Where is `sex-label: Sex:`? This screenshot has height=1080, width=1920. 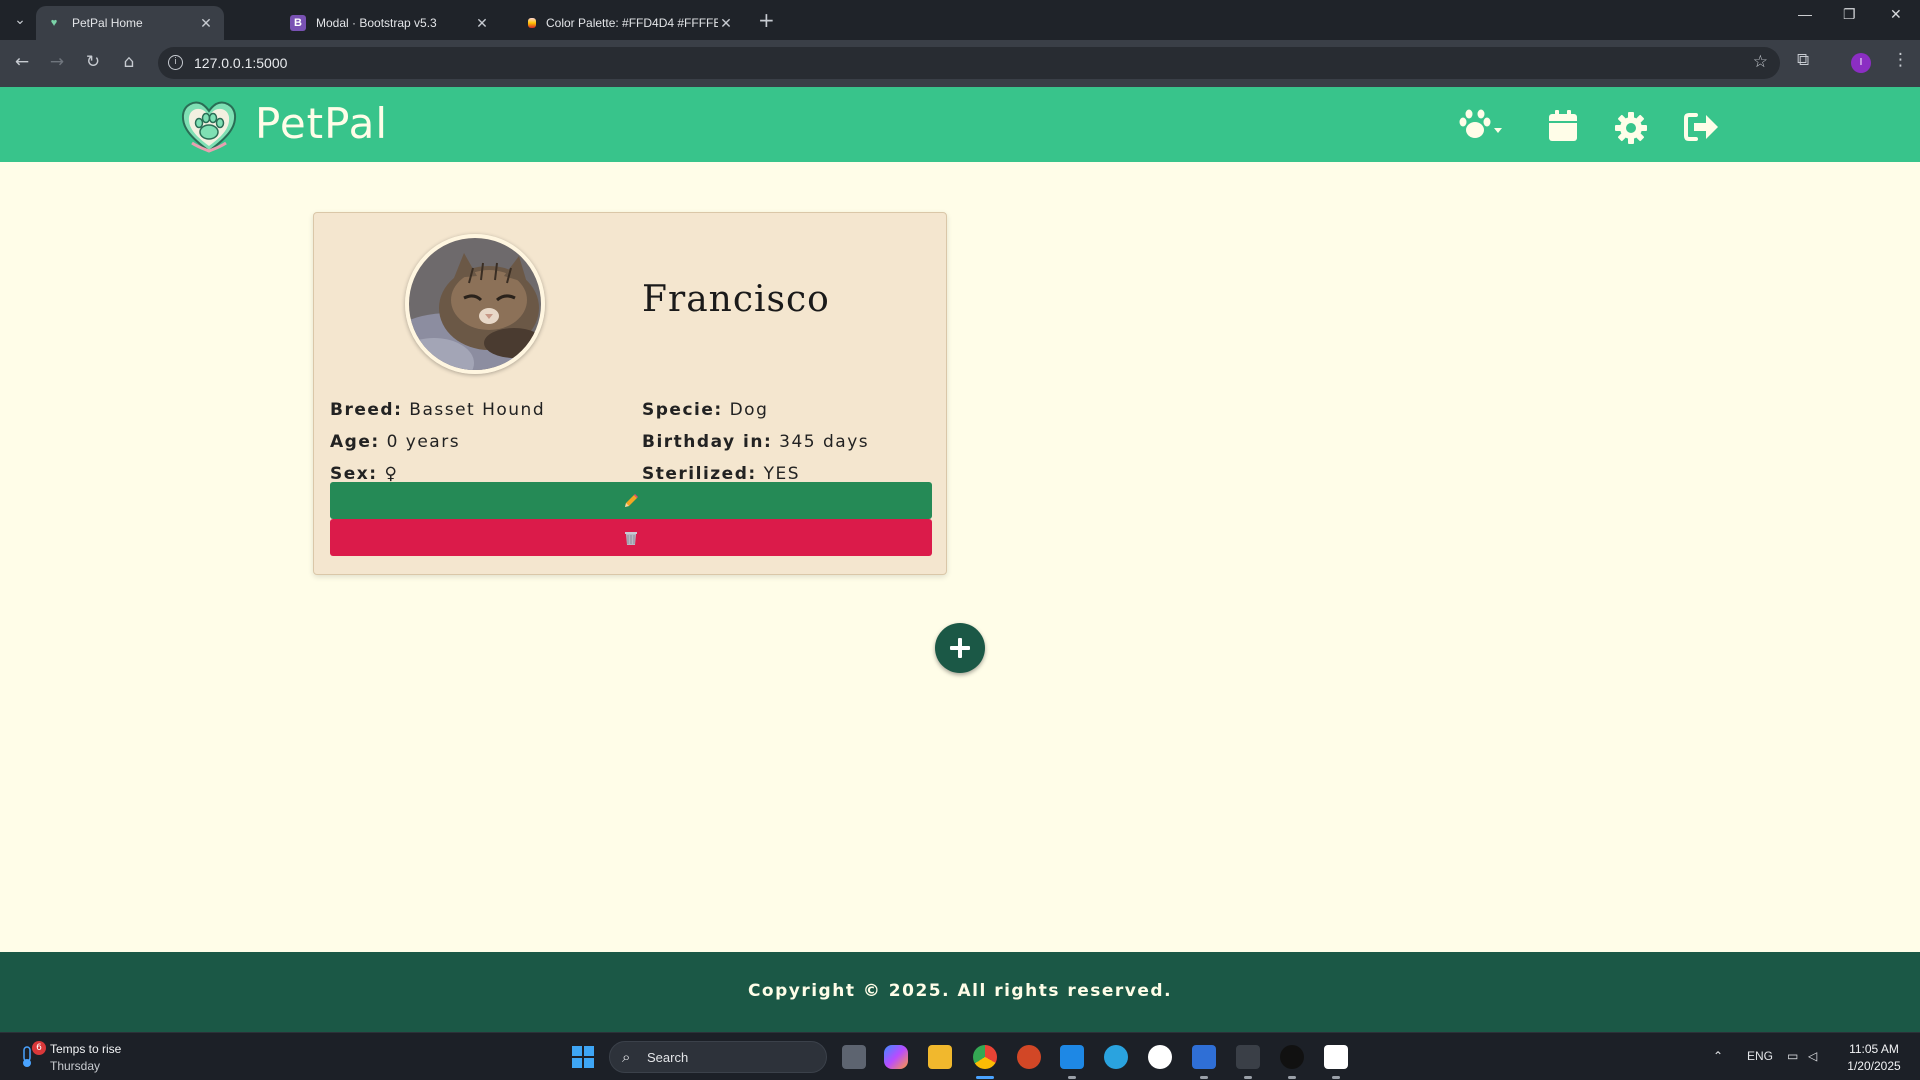 sex-label: Sex: is located at coordinates (354, 474).